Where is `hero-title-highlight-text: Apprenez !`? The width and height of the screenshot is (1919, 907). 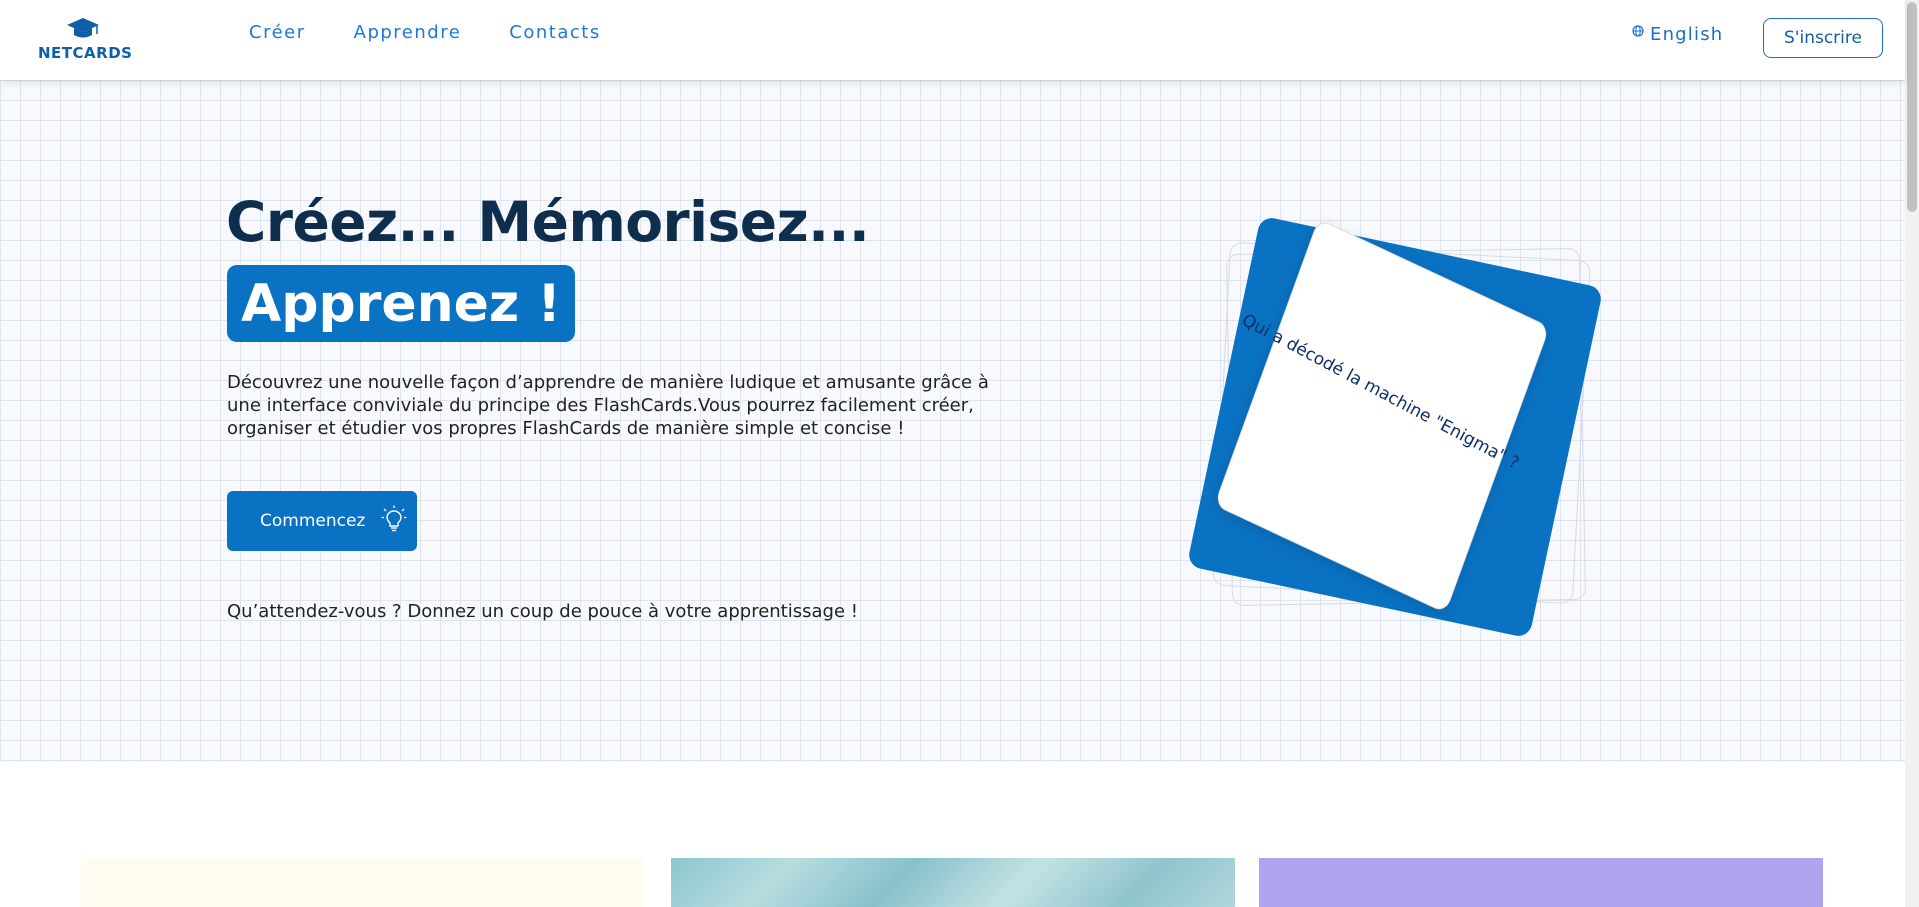
hero-title-highlight-text: Apprenez ! is located at coordinates (401, 303).